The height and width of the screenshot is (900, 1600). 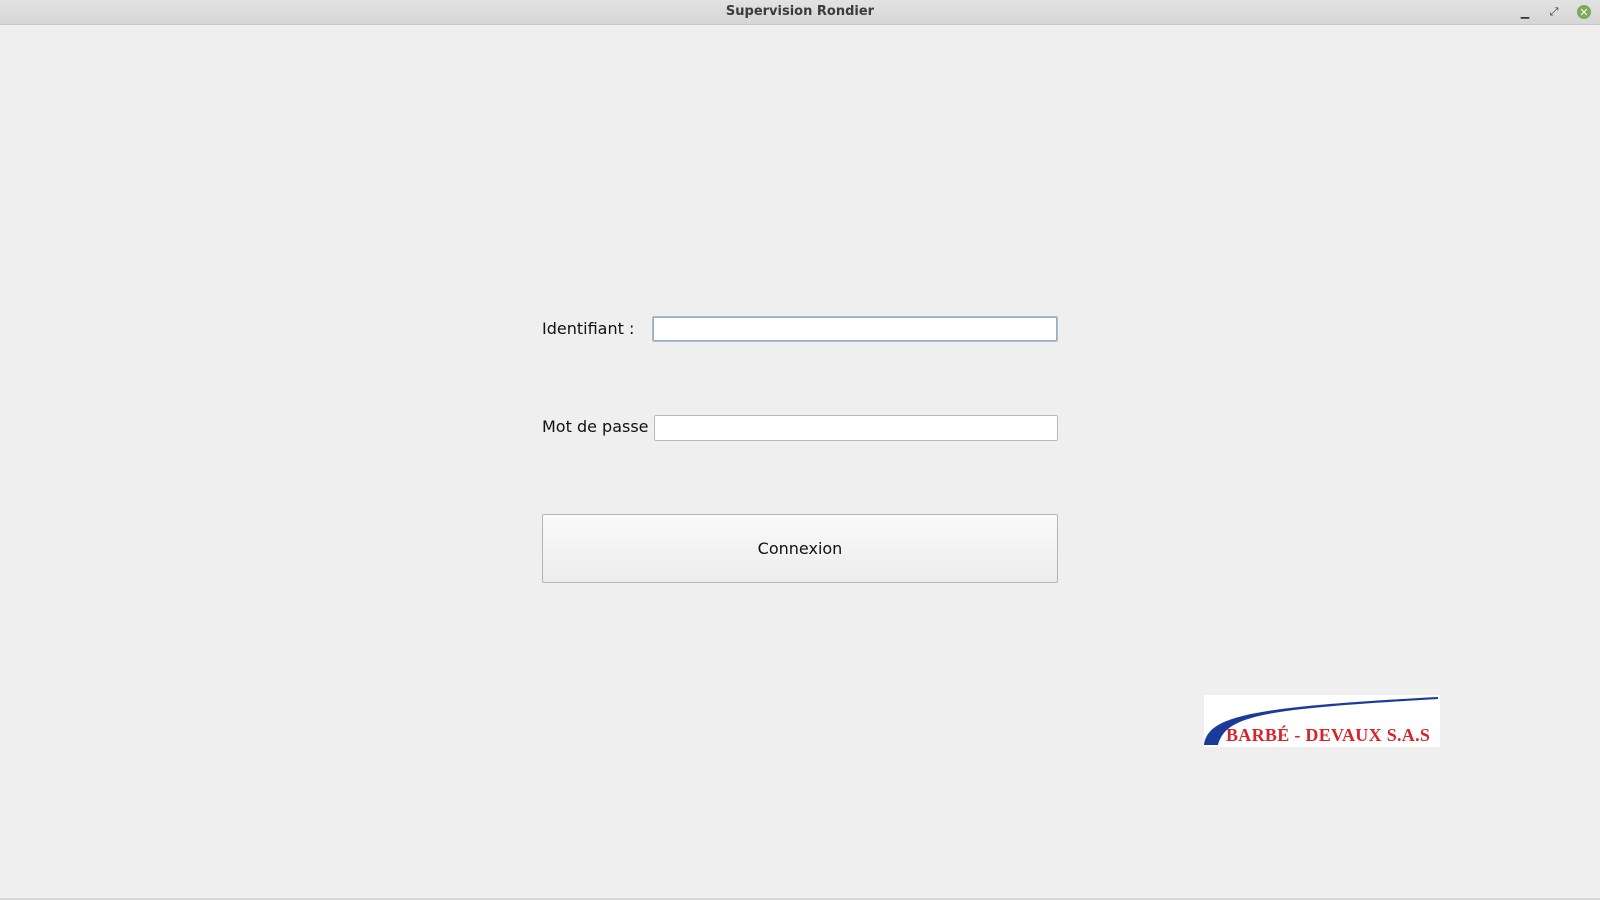 I want to click on username-label: Identifiant :, so click(x=588, y=328).